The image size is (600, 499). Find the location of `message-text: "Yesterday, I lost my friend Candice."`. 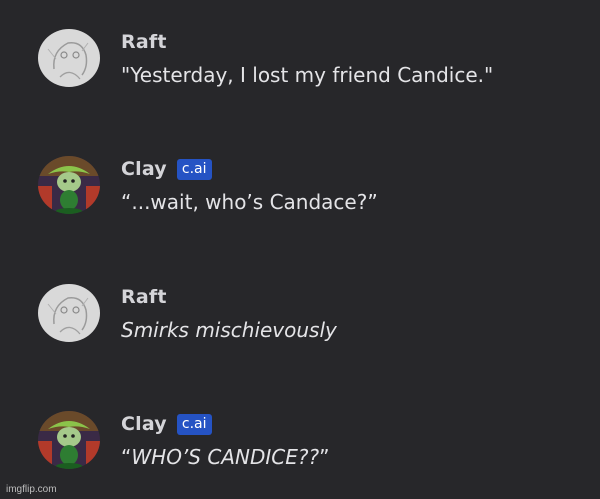

message-text: "Yesterday, I lost my friend Candice." is located at coordinates (307, 75).